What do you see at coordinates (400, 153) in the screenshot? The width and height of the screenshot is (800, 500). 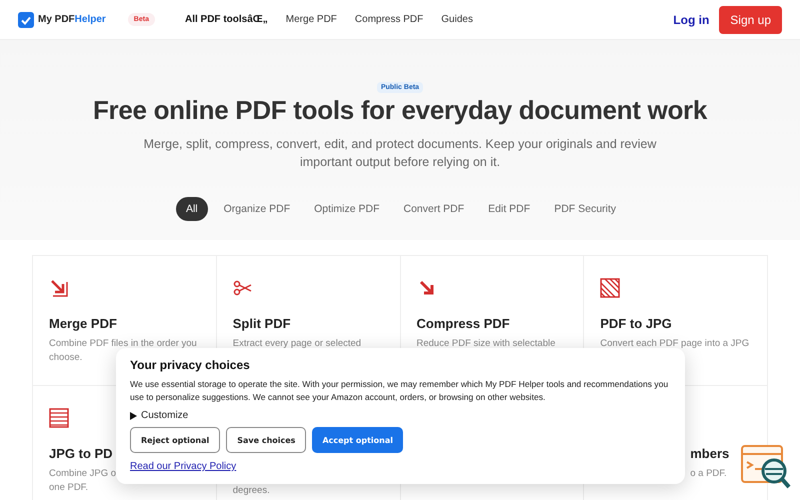 I see `hero-subtitle: Merge, split, compress, convert, edit, and protect documents. Keep your originals and review important output before relying on it.` at bounding box center [400, 153].